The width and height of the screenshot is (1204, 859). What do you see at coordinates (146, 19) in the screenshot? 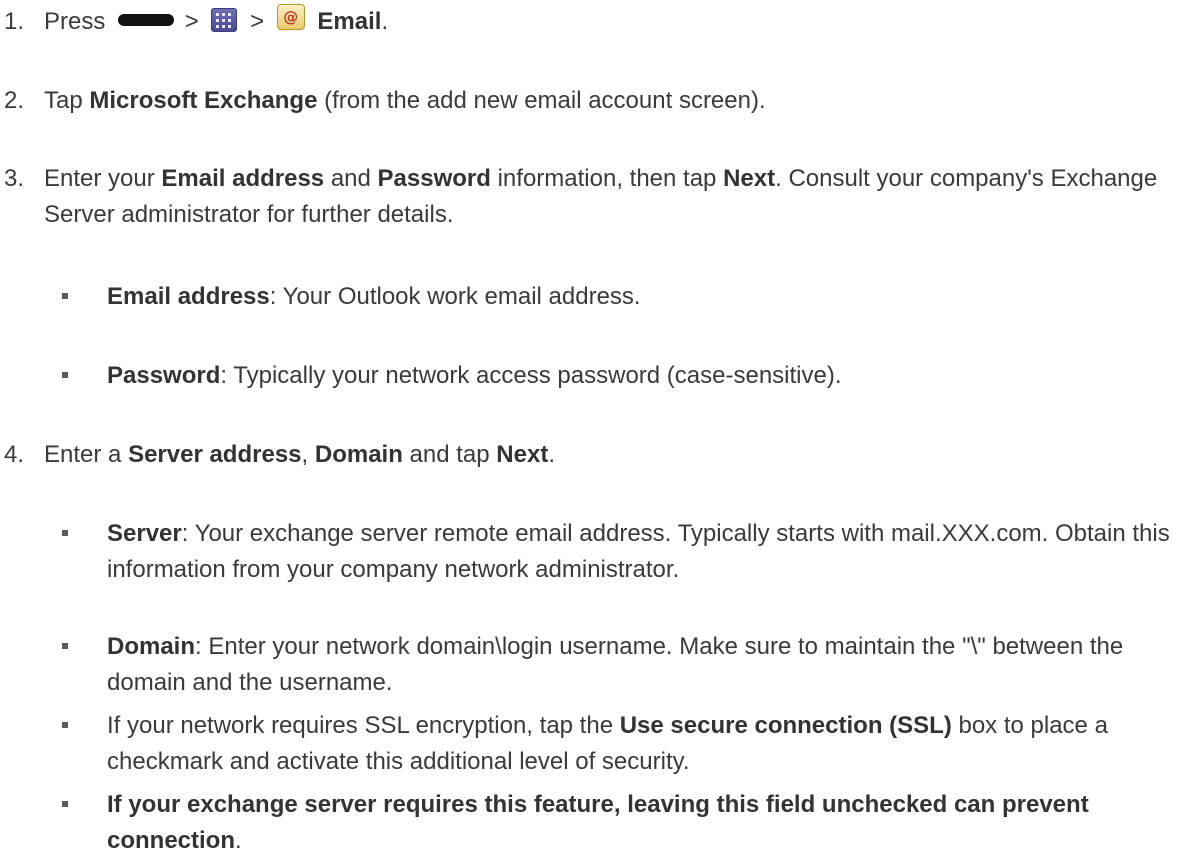
I see `home-key-icon` at bounding box center [146, 19].